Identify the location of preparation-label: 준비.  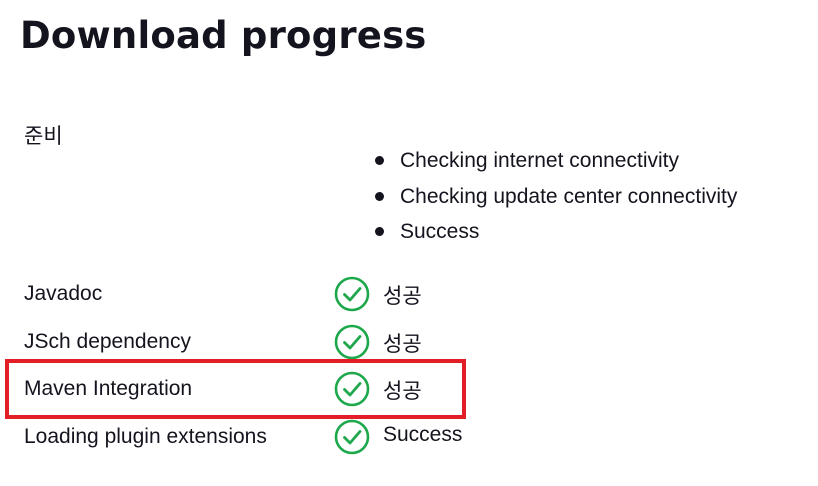
(43, 136).